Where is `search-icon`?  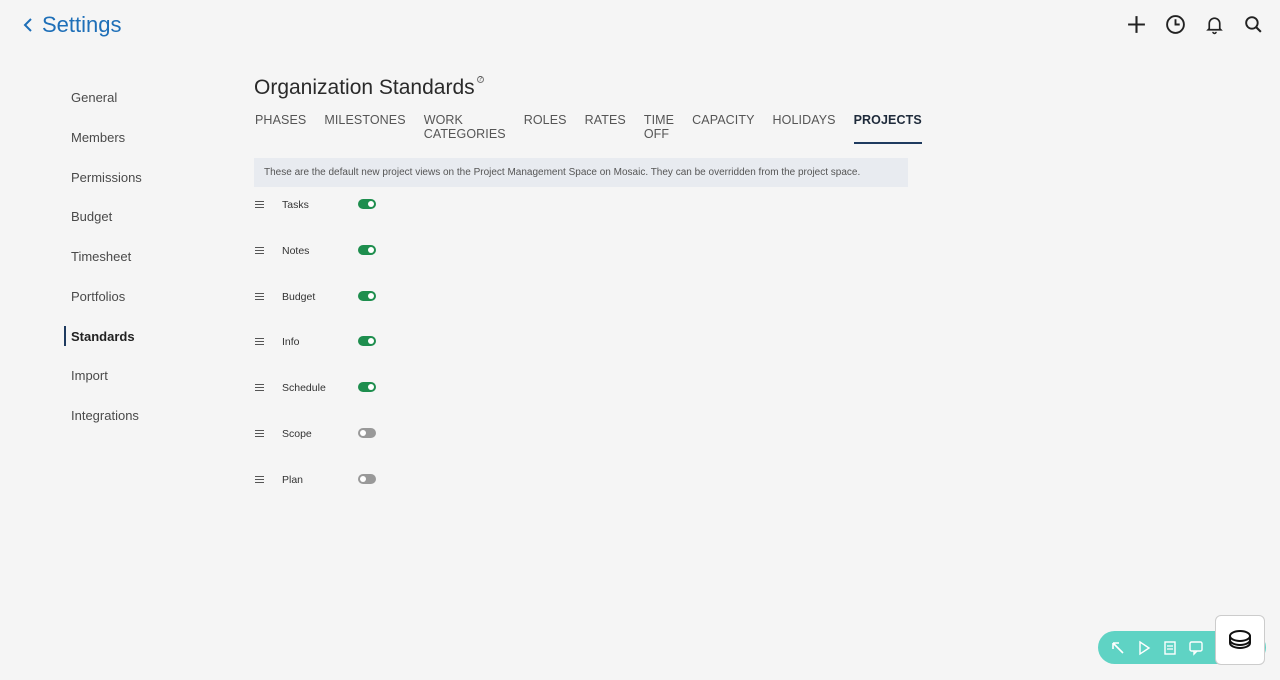
search-icon is located at coordinates (1253, 24).